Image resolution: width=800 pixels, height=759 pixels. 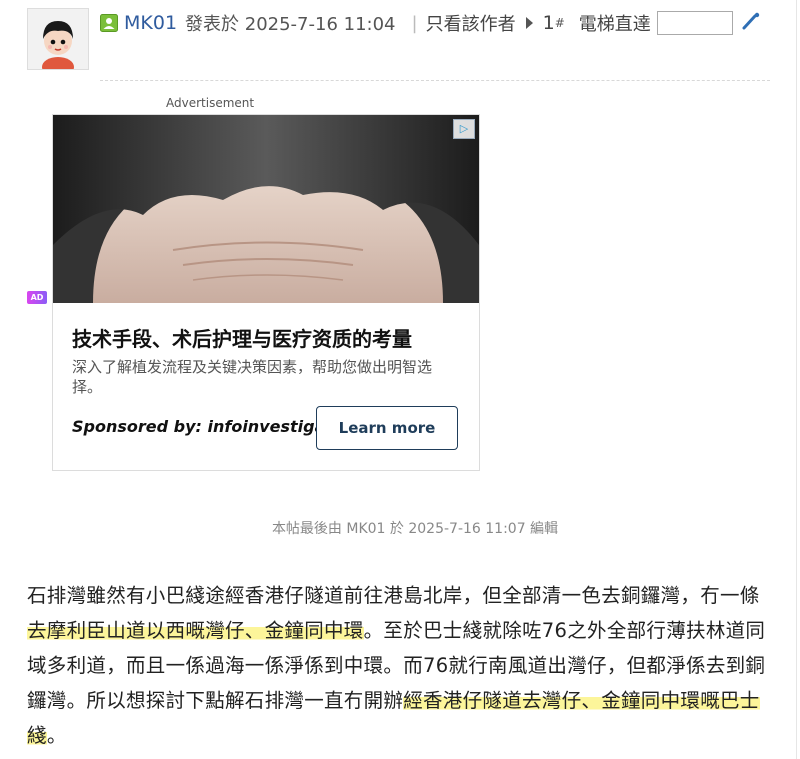 I want to click on post-header: MK01 發表於 2025-7-16 11:04 | 只看該作者 1 # 電梯直達, so click(x=430, y=23).